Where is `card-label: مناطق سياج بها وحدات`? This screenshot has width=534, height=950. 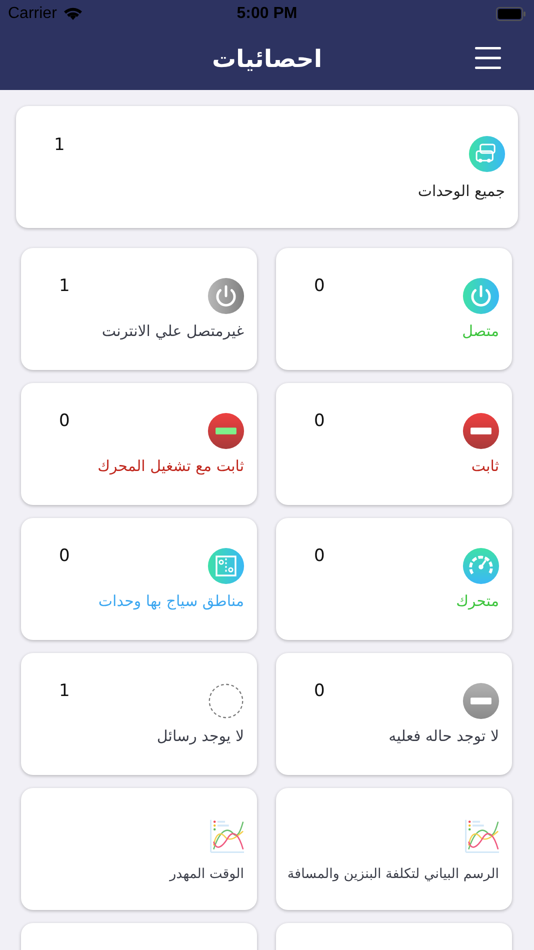
card-label: مناطق سياج بها وحدات is located at coordinates (171, 601).